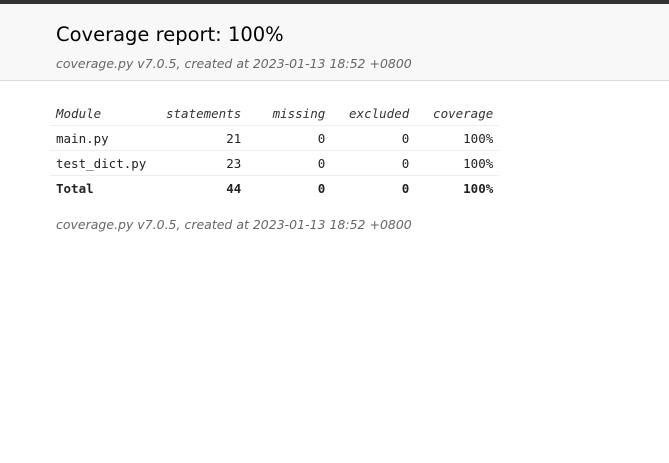  Describe the element at coordinates (289, 113) in the screenshot. I see `column-header-missing: missing` at that location.